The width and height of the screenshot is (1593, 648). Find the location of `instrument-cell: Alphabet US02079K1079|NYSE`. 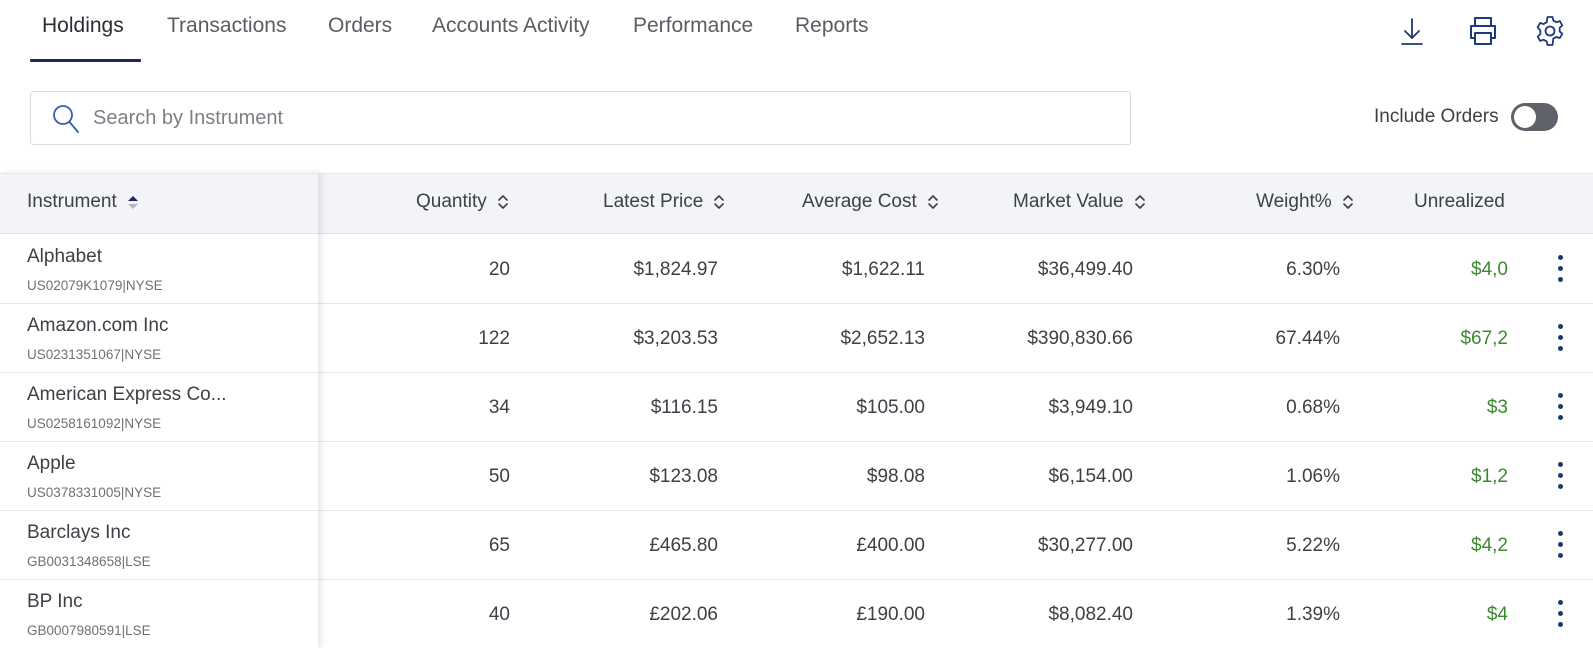

instrument-cell: Alphabet US02079K1079|NYSE is located at coordinates (159, 269).